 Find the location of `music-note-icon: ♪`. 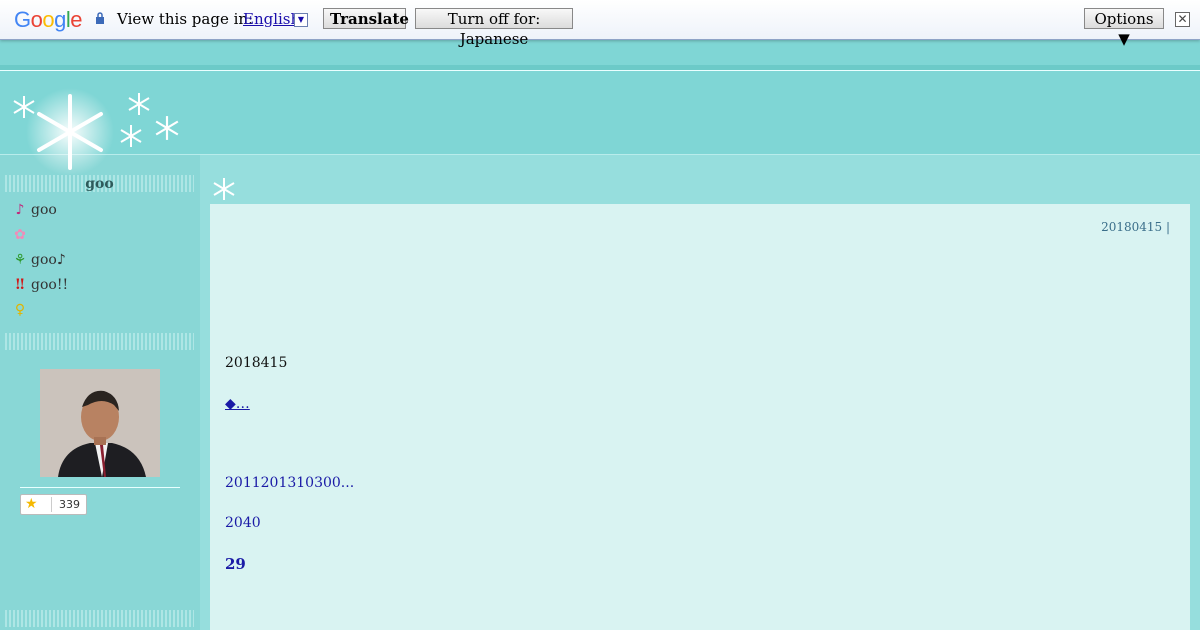

music-note-icon: ♪ is located at coordinates (20, 210).